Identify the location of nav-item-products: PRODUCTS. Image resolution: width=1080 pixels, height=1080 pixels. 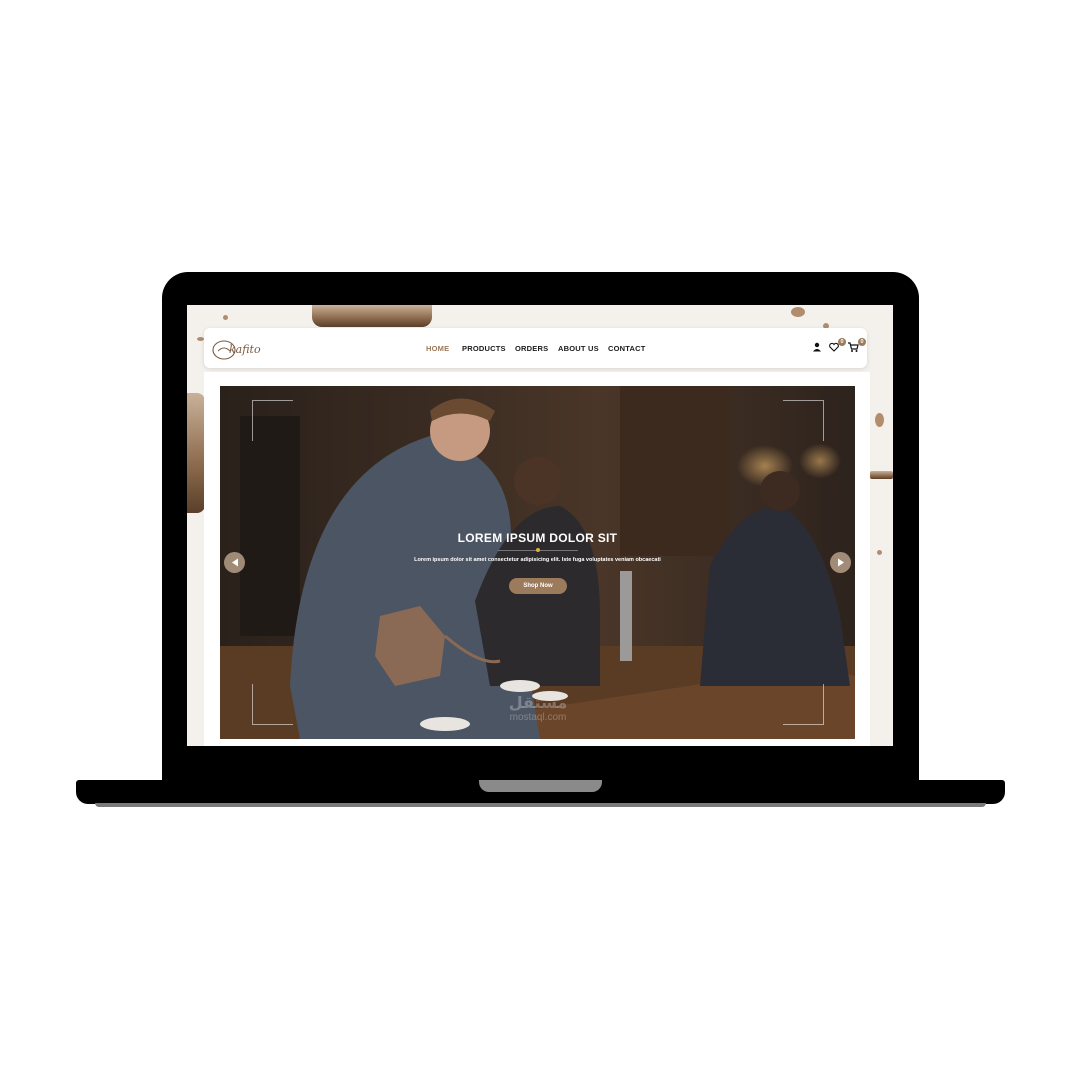
(484, 348).